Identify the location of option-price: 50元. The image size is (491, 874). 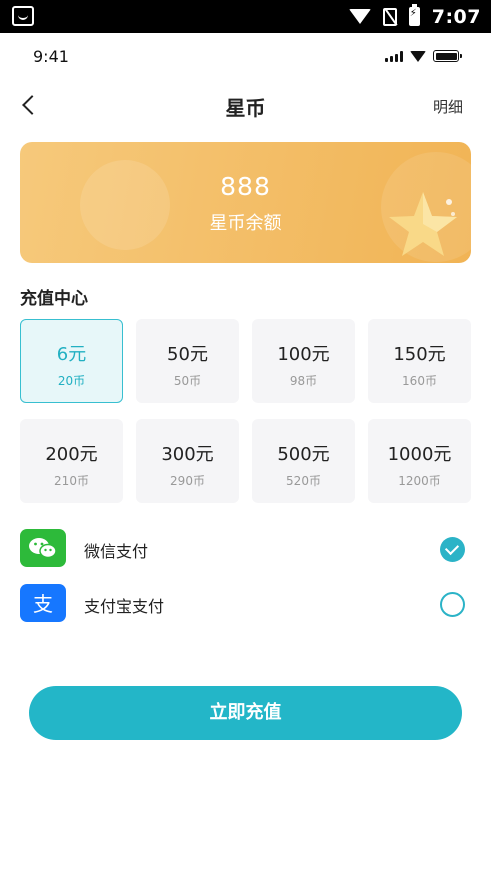
(187, 354).